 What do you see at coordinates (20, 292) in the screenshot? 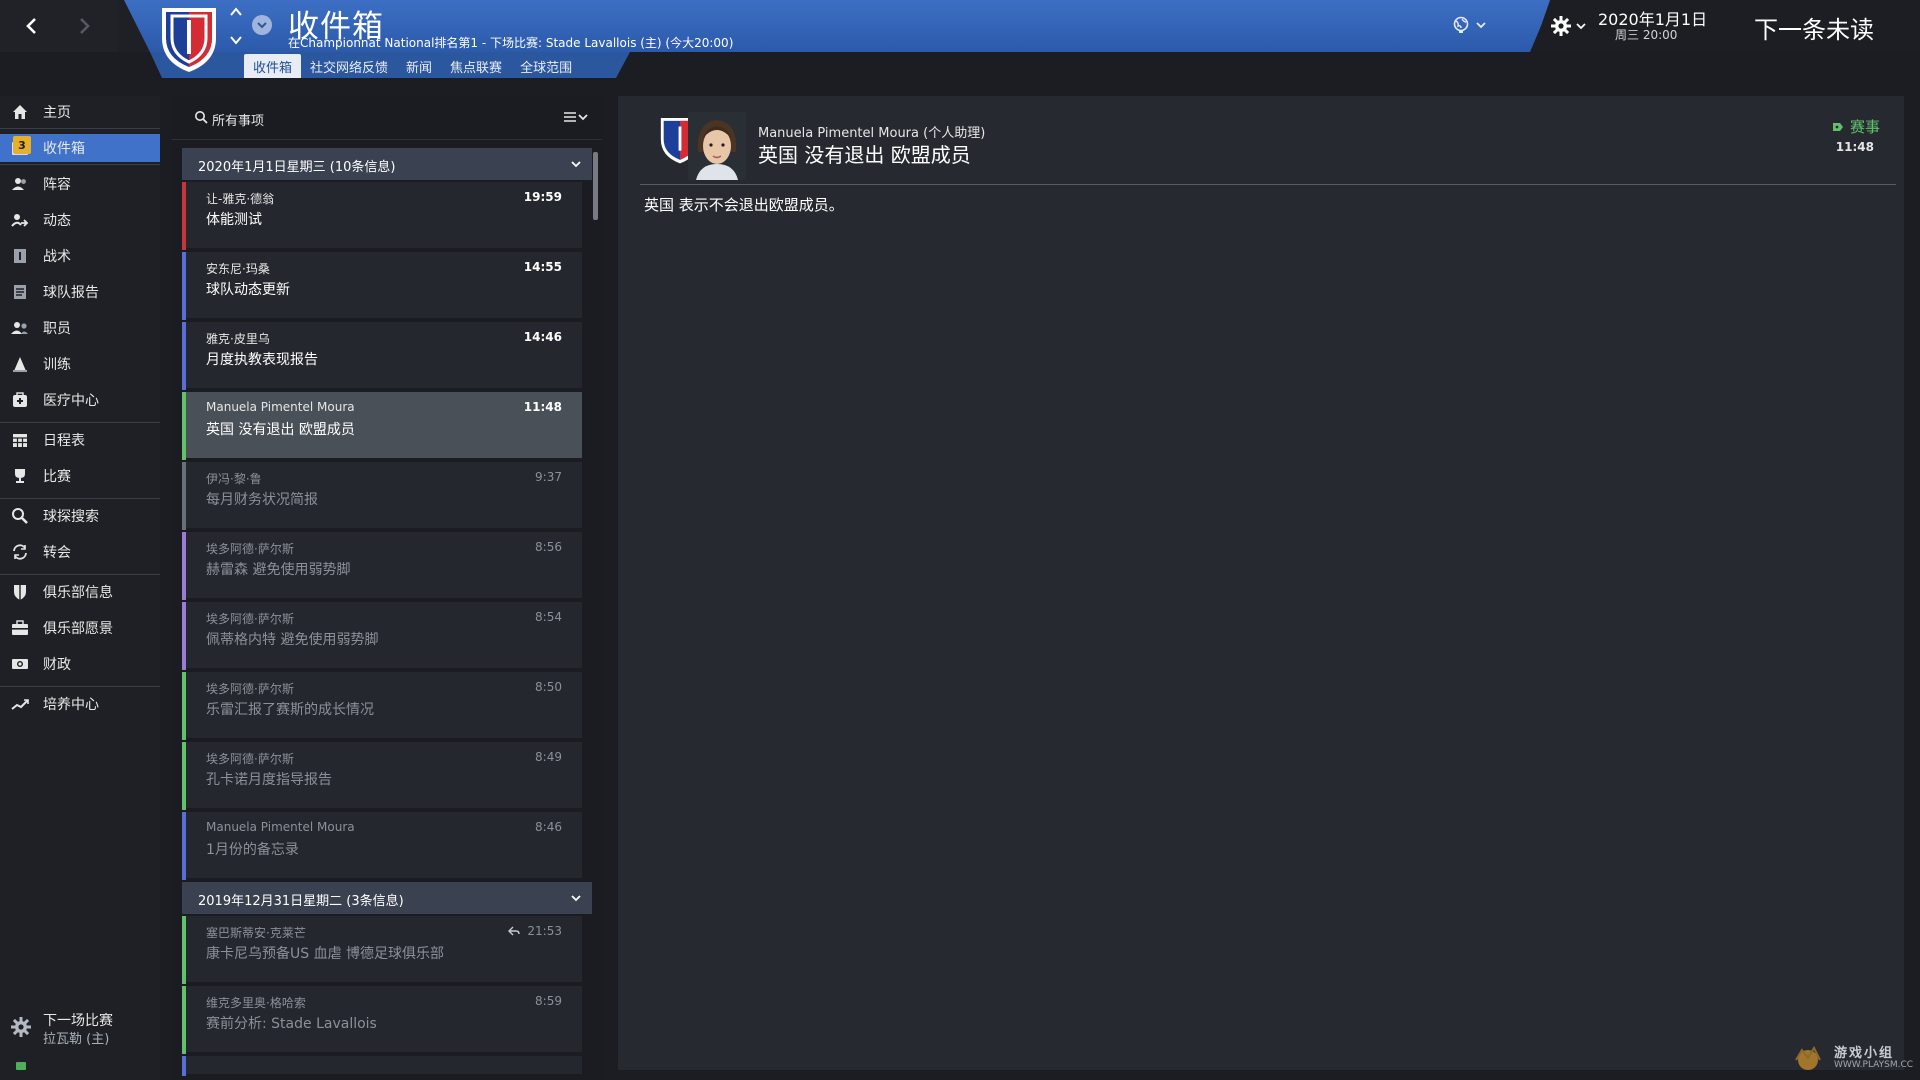
I see `report-icon` at bounding box center [20, 292].